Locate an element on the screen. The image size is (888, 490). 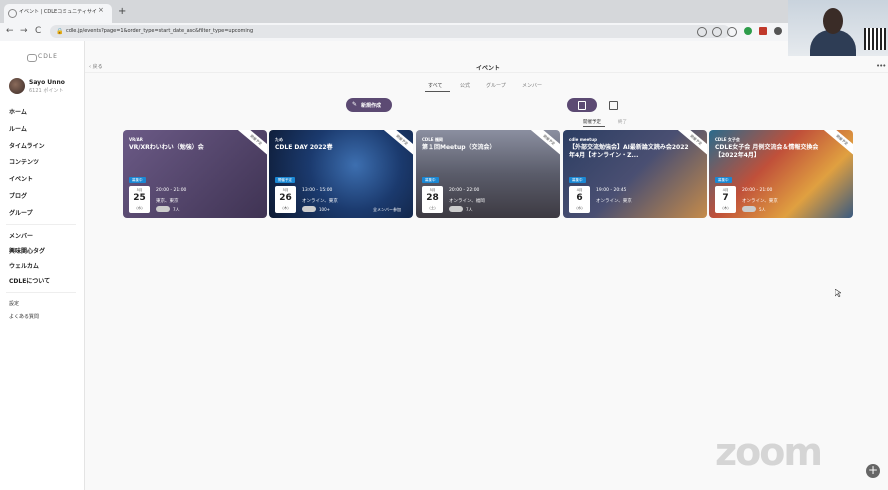
tab-title: イベント | CDLEコミュニティサイト(β版) is located at coordinates (58, 12).